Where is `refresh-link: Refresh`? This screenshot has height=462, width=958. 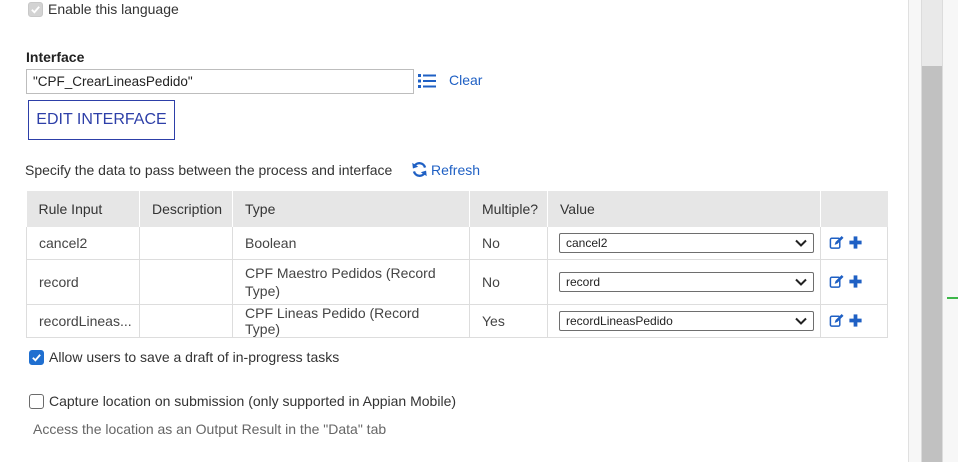 refresh-link: Refresh is located at coordinates (445, 169).